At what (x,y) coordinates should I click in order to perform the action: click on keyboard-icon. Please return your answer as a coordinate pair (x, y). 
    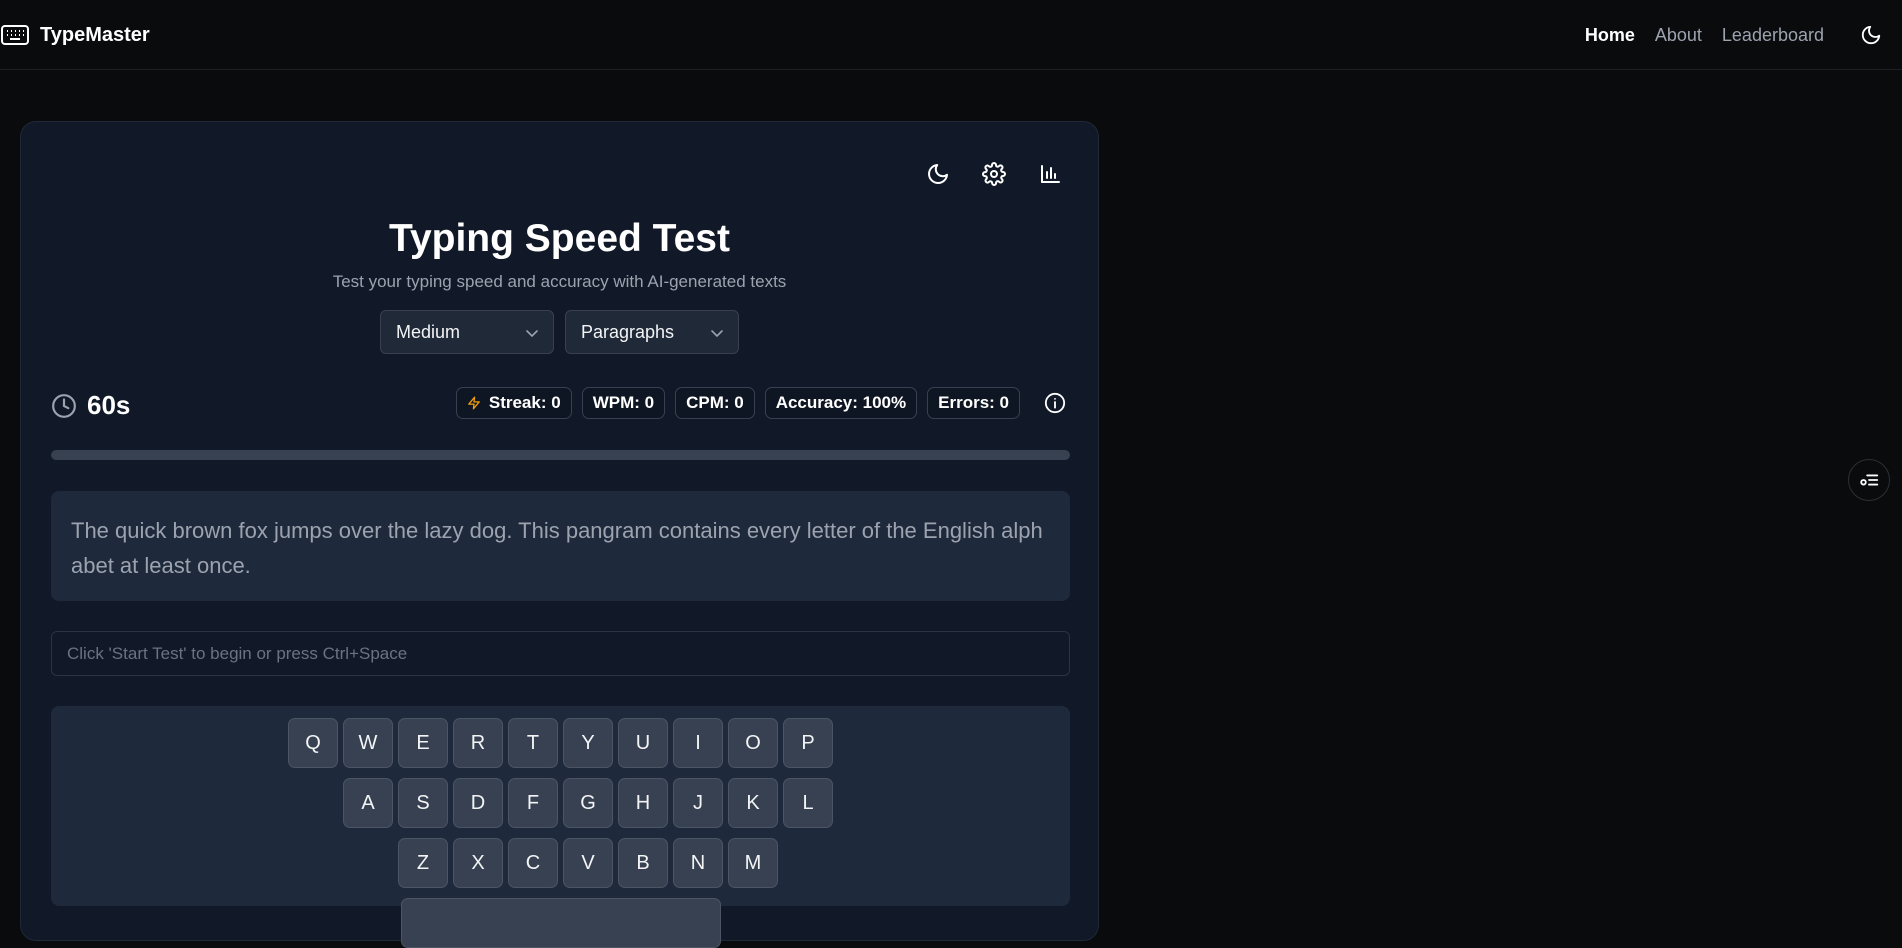
    Looking at the image, I should click on (15, 35).